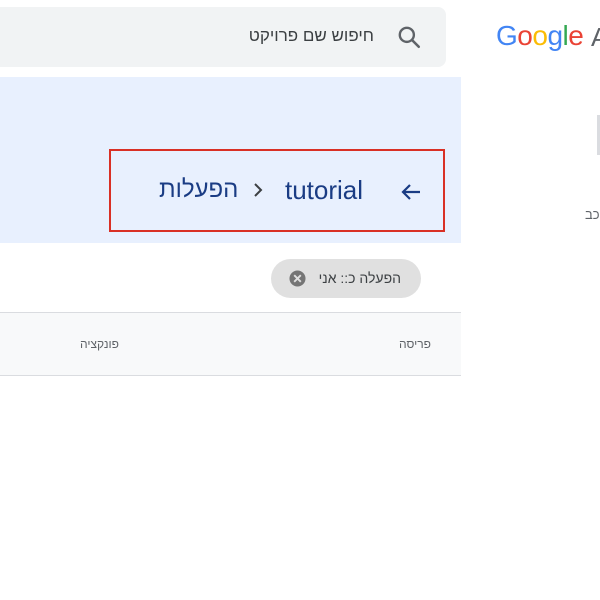  Describe the element at coordinates (507, 35) in the screenshot. I see `logo-letter: G` at that location.